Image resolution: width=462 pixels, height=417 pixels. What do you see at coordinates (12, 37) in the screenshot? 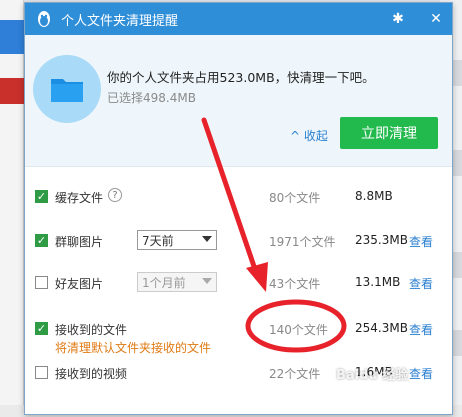
I see `background-blue-block` at bounding box center [12, 37].